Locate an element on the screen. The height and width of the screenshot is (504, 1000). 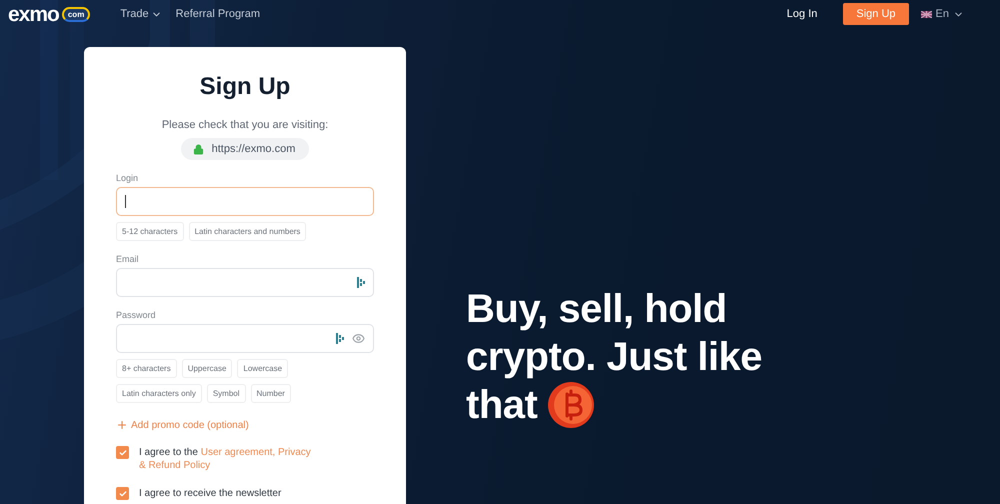
requirement-tag: Latin characters only is located at coordinates (159, 393).